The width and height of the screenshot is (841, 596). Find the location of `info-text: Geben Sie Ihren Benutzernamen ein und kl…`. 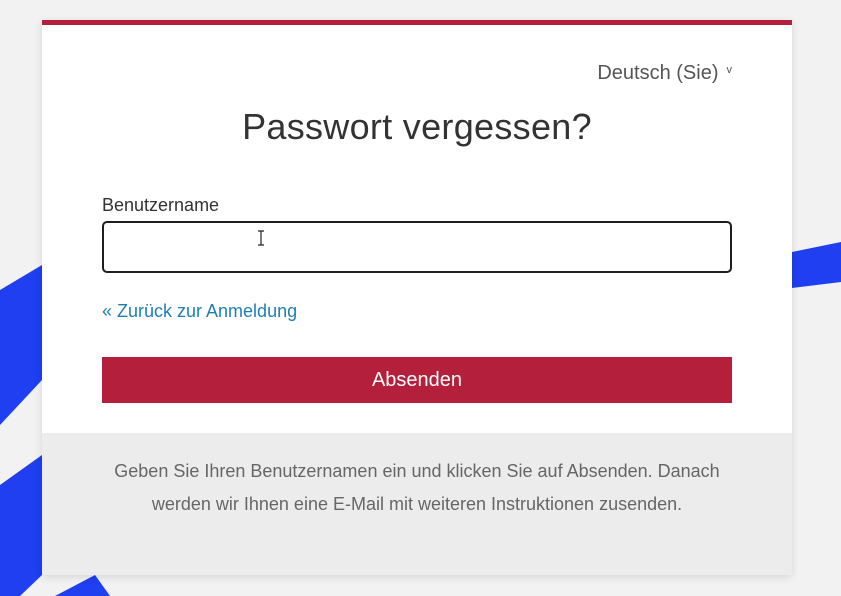

info-text: Geben Sie Ihren Benutzernamen ein und kl… is located at coordinates (417, 487).